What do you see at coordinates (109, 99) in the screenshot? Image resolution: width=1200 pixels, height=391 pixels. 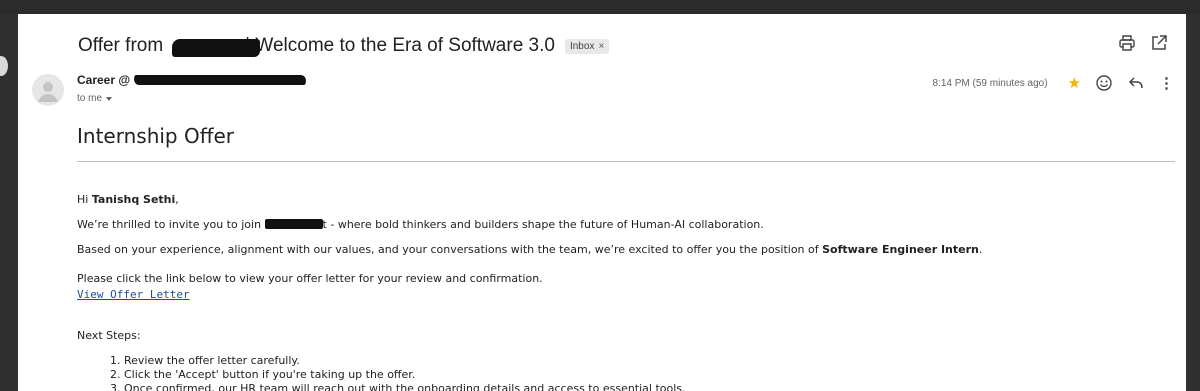 I see `chevron-down-icon` at bounding box center [109, 99].